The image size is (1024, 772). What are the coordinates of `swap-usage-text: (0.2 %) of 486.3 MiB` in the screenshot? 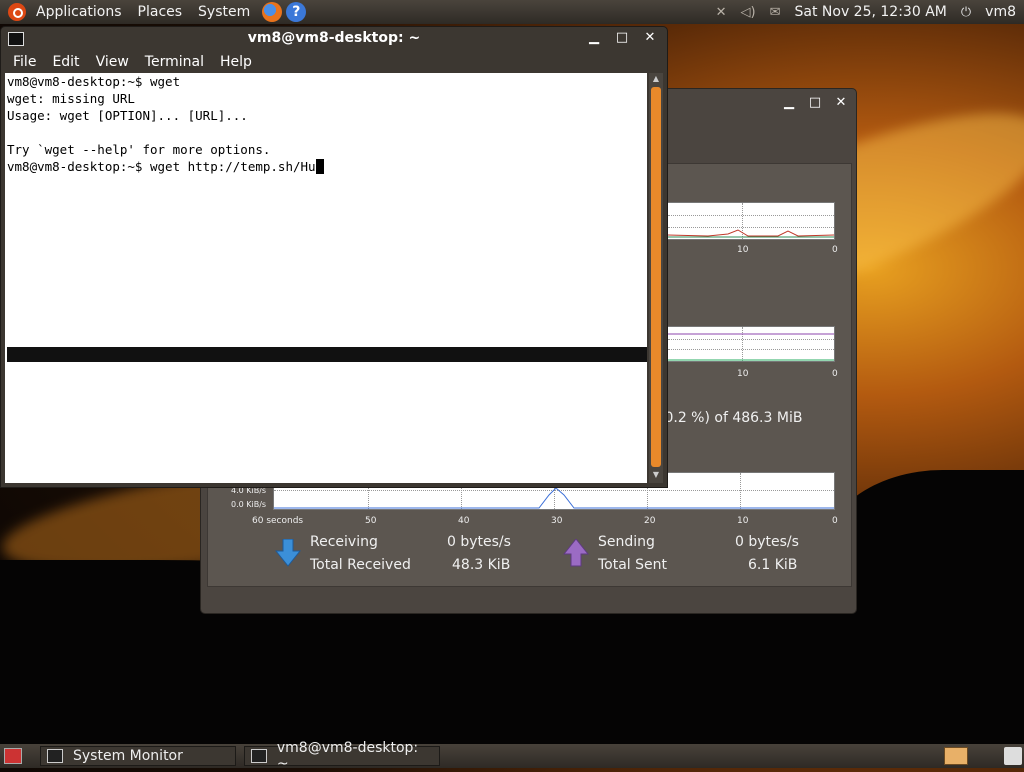 It's located at (731, 418).